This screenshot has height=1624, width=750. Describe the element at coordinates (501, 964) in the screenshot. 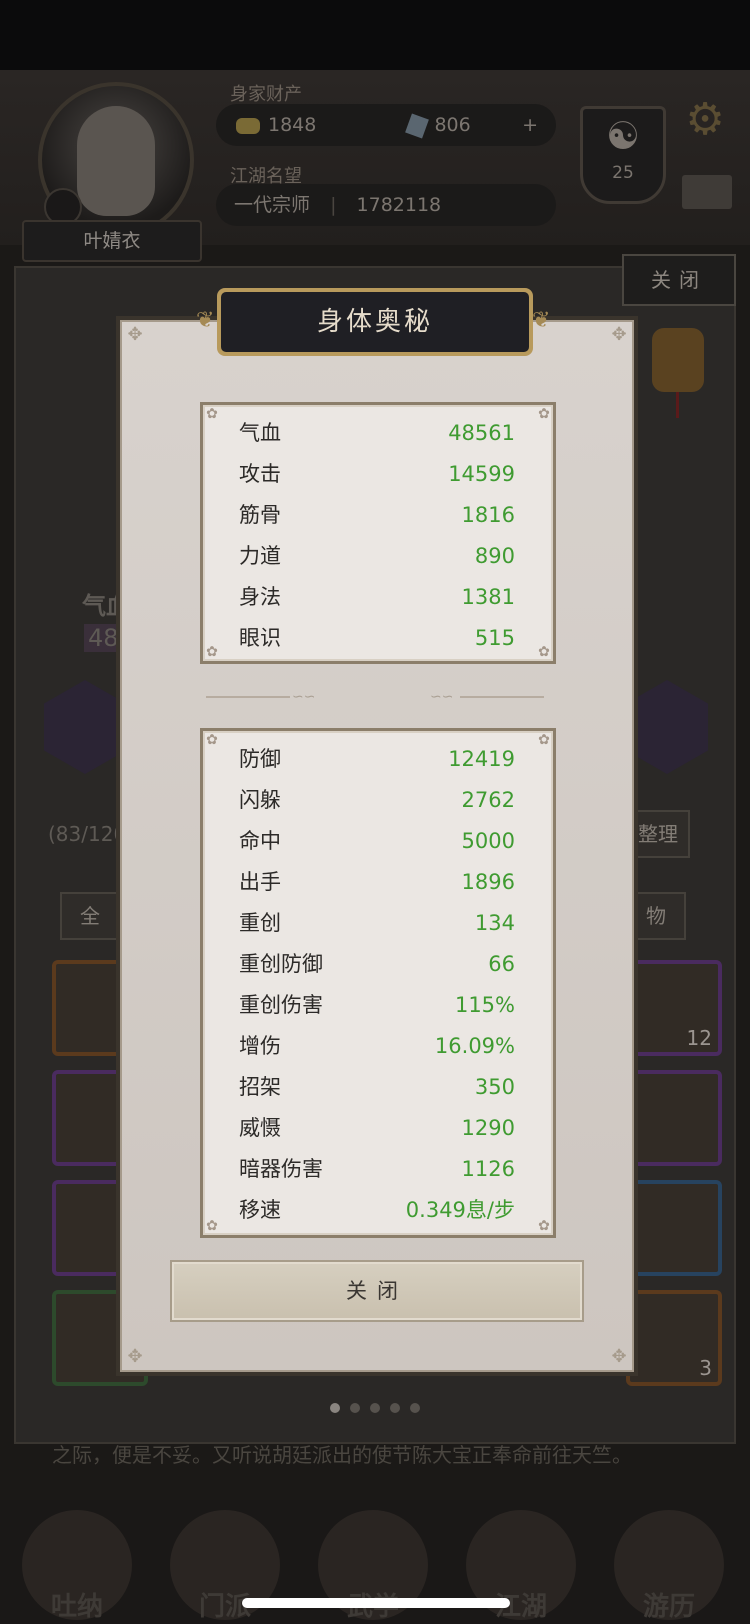

I see `stat-value: 66` at that location.